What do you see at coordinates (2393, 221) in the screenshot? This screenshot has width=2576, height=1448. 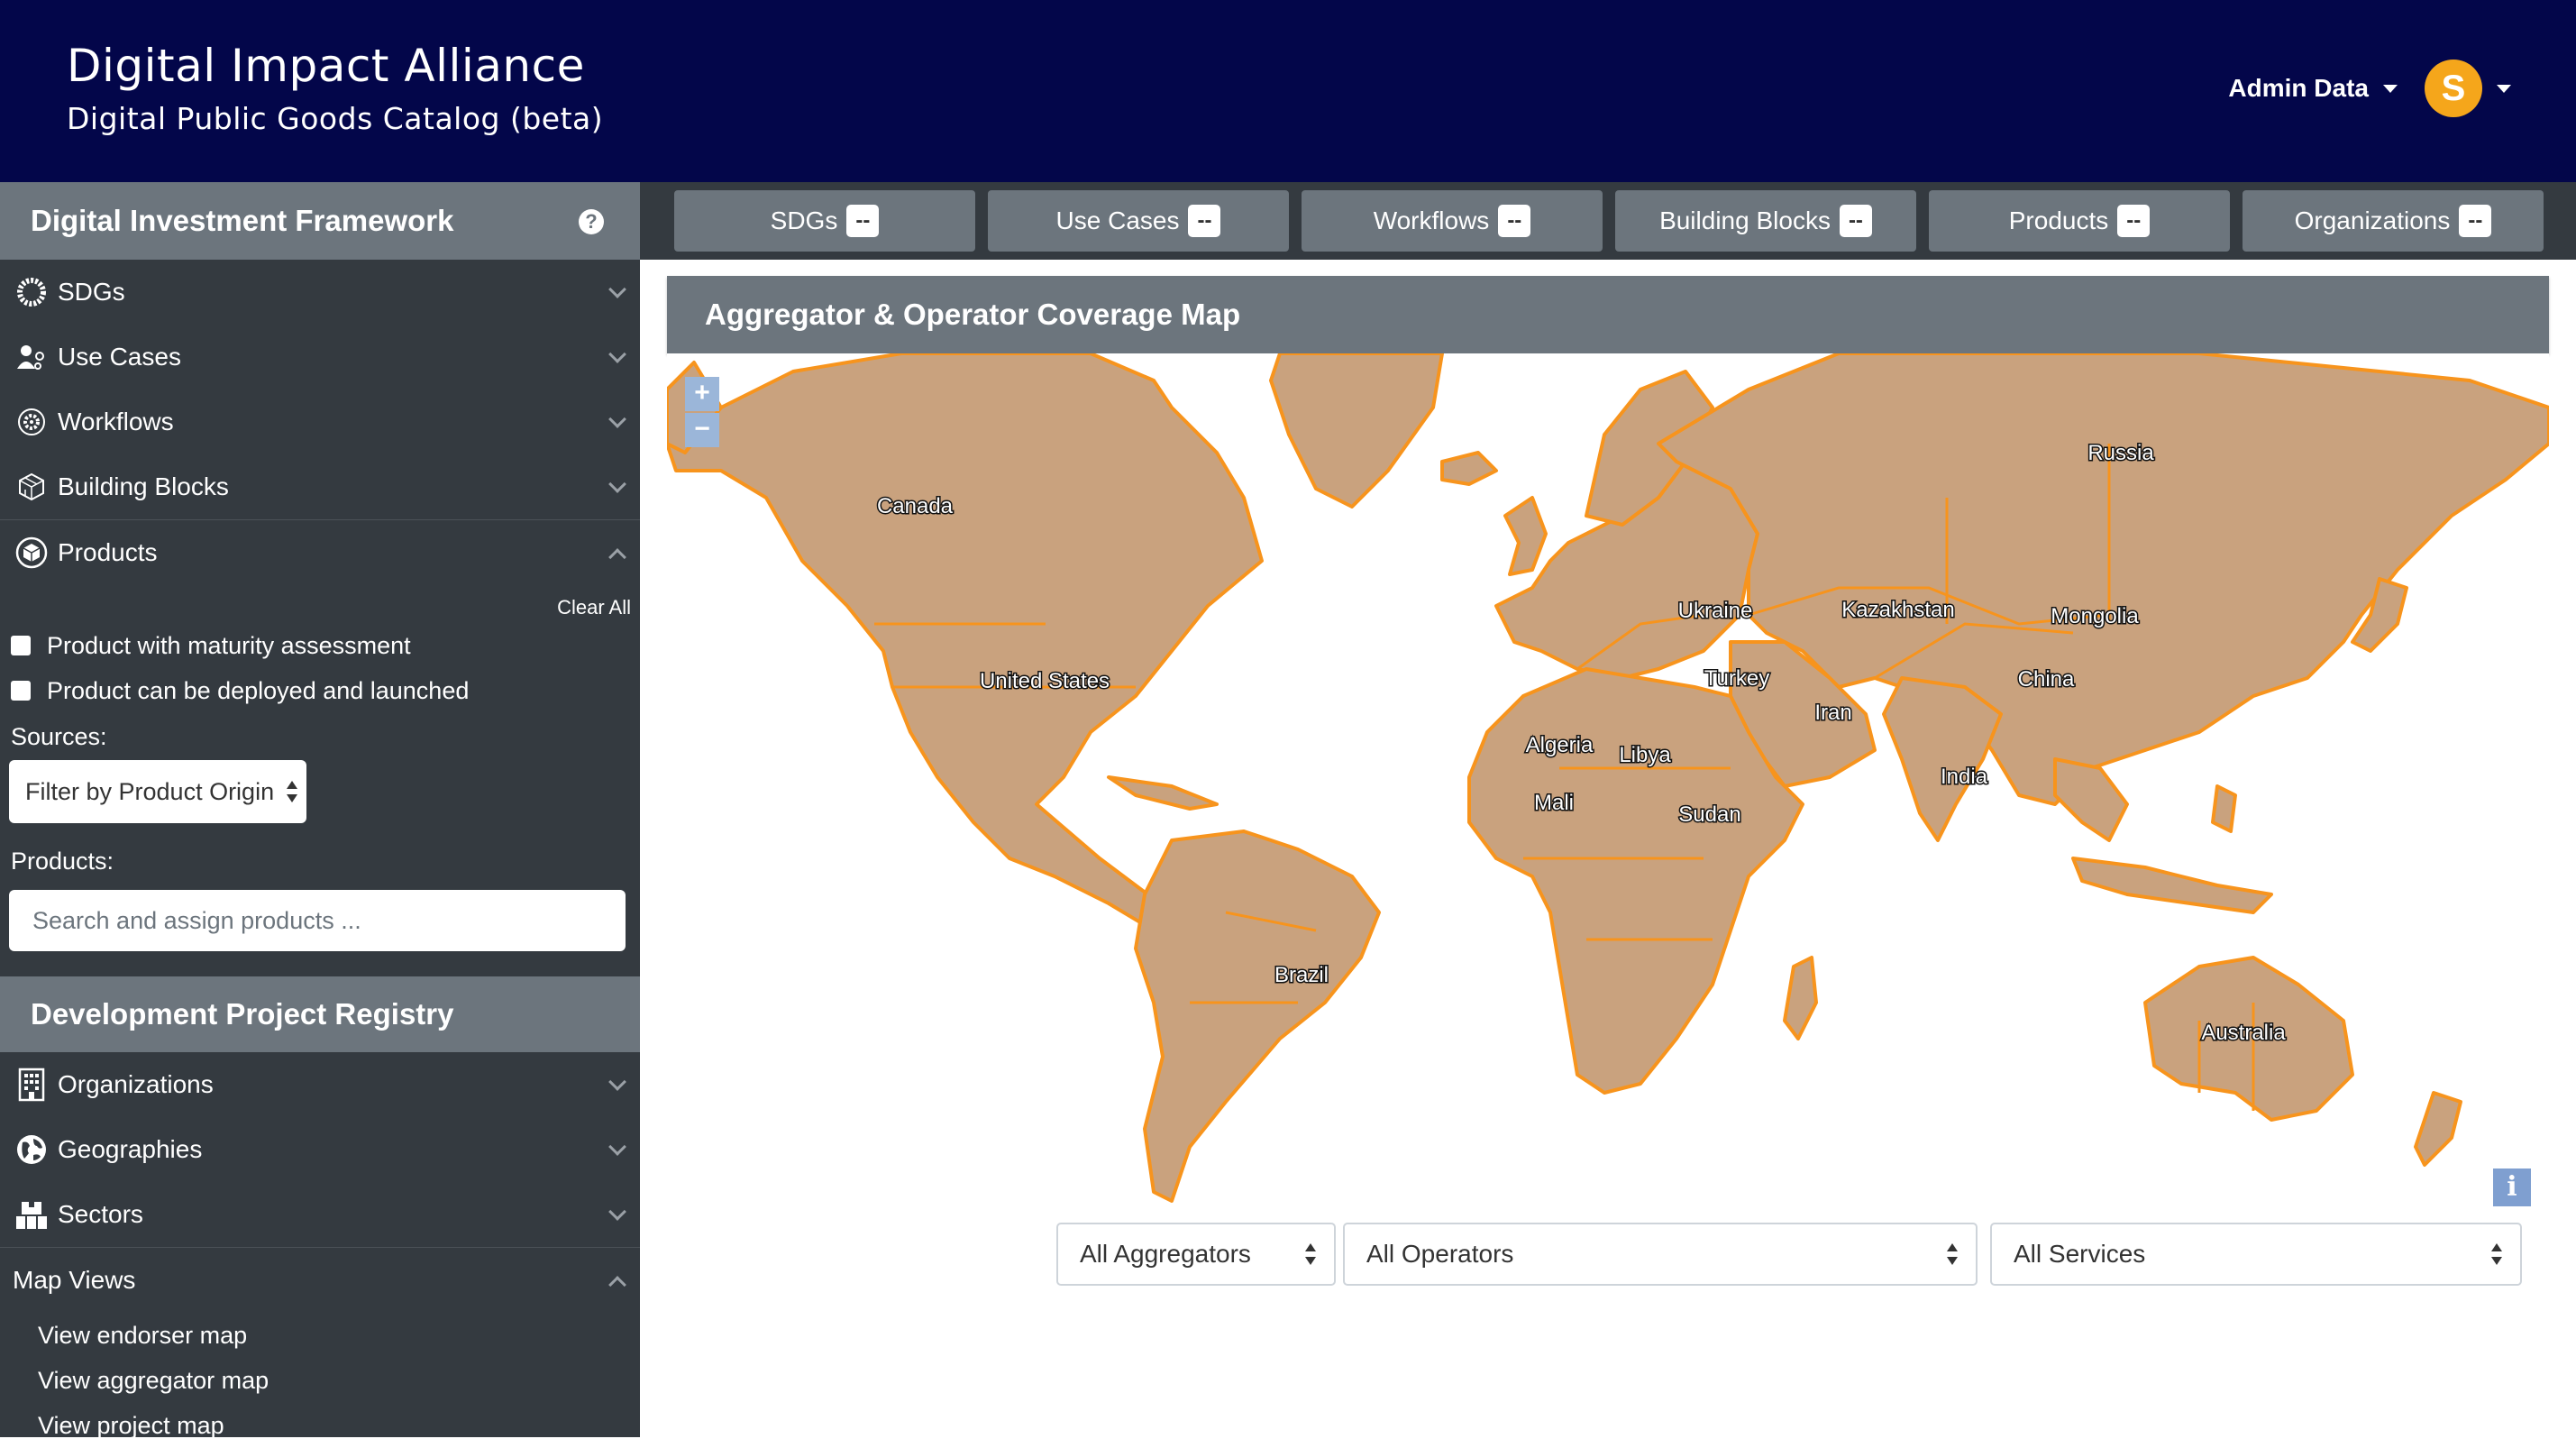 I see `tab-organizations: Organizations --` at bounding box center [2393, 221].